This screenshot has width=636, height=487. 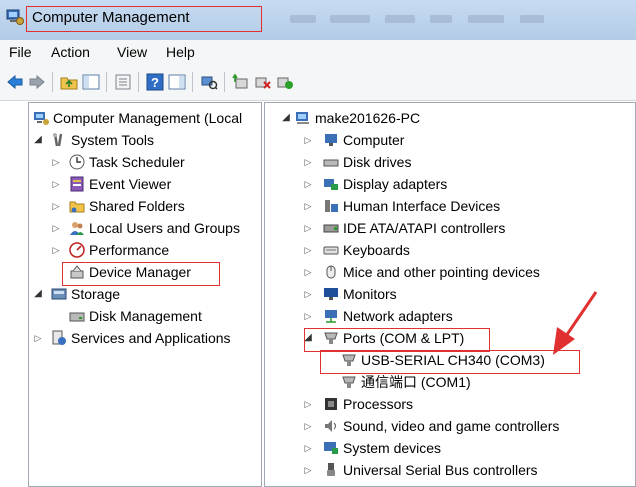 What do you see at coordinates (331, 316) in the screenshot?
I see `network-adapter-icon` at bounding box center [331, 316].